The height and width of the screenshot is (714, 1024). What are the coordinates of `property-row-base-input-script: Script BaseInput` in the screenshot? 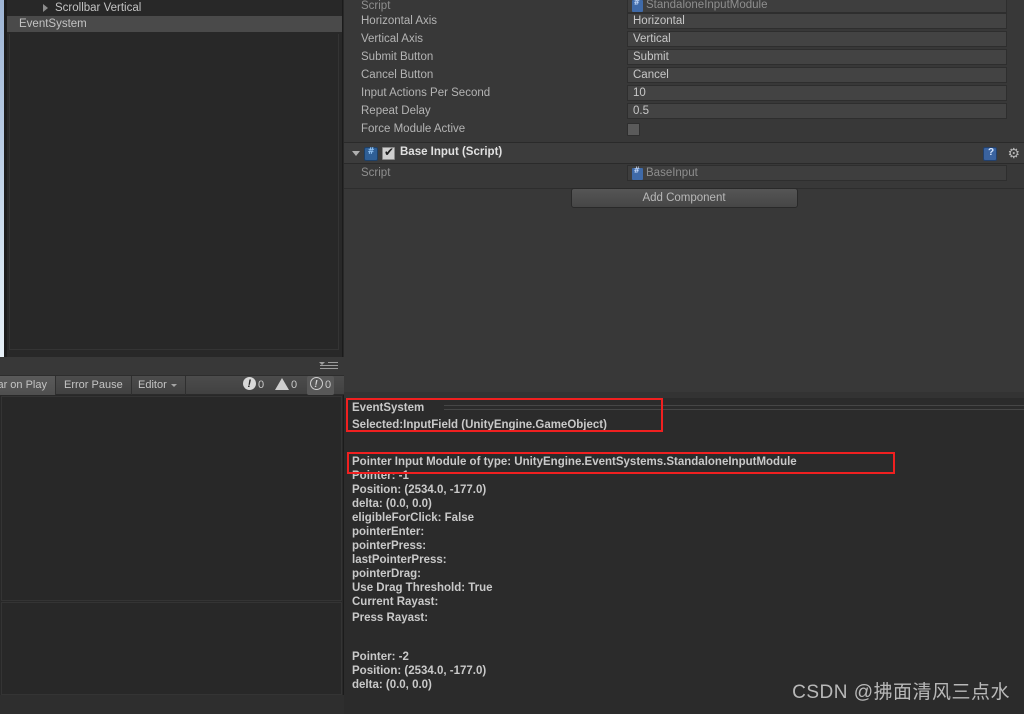 It's located at (684, 173).